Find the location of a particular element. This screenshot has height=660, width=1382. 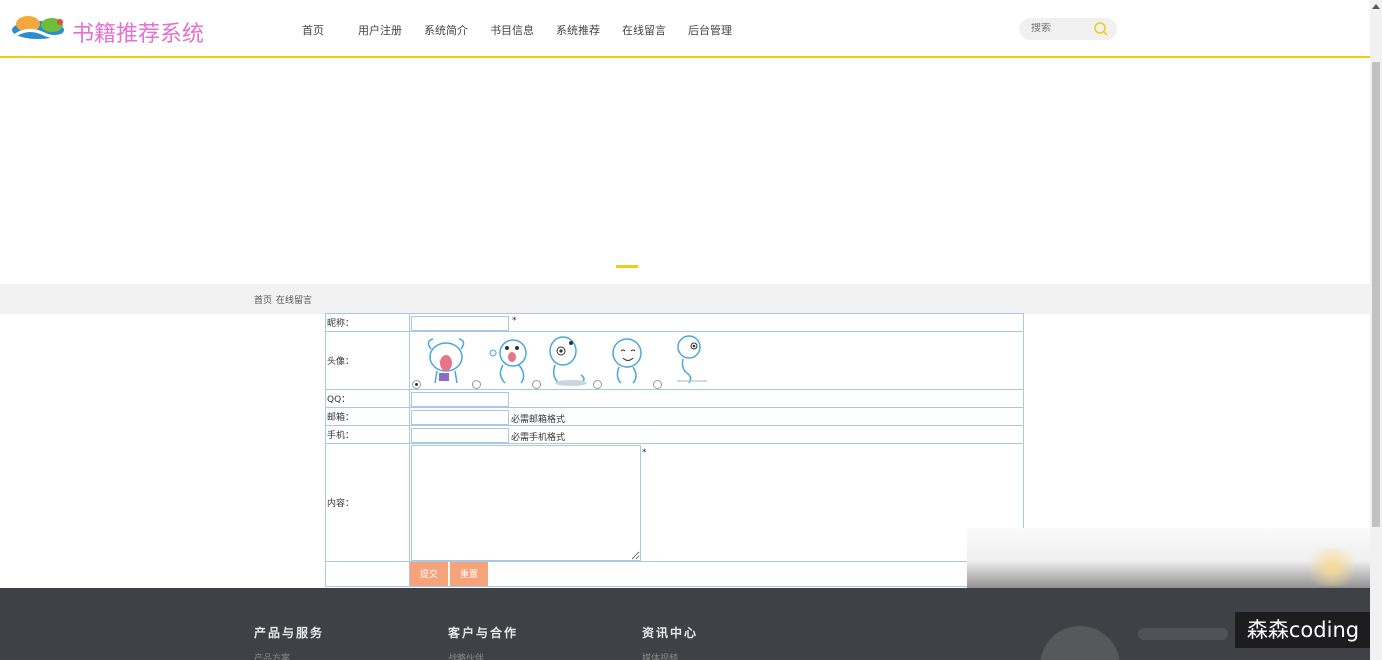

scrollbar-thumb is located at coordinates (1376, 294).